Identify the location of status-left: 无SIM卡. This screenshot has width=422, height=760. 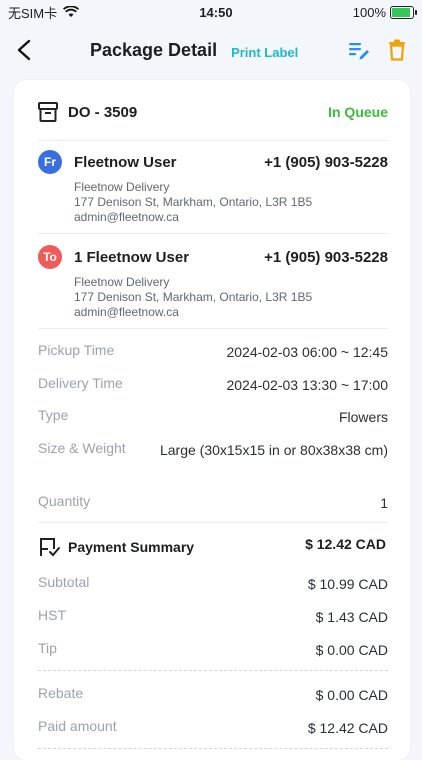
(44, 12).